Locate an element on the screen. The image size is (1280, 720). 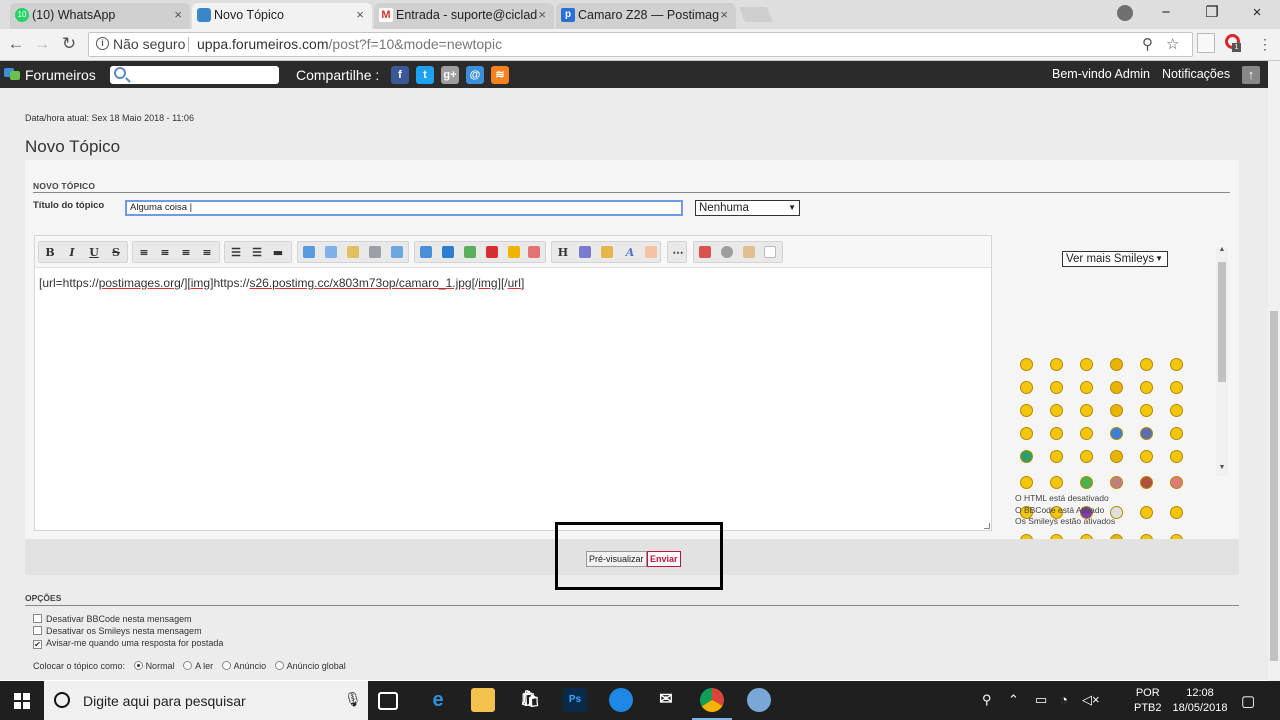
tab-novo-topico: Novo Tópico × is located at coordinates (282, 16).